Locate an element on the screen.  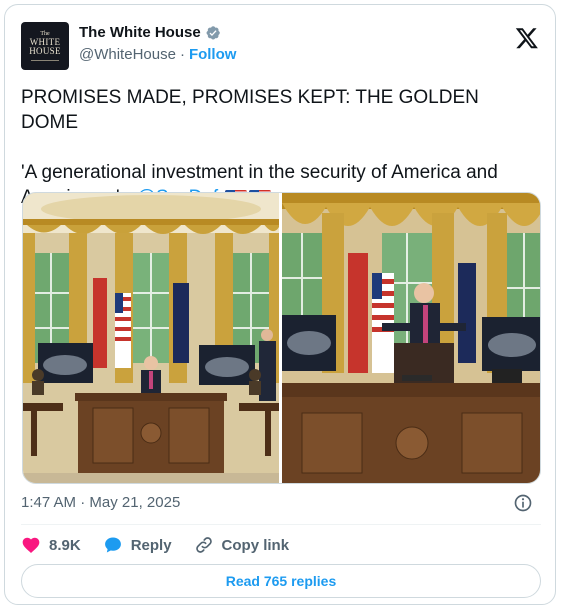
link-icon is located at coordinates (203, 545).